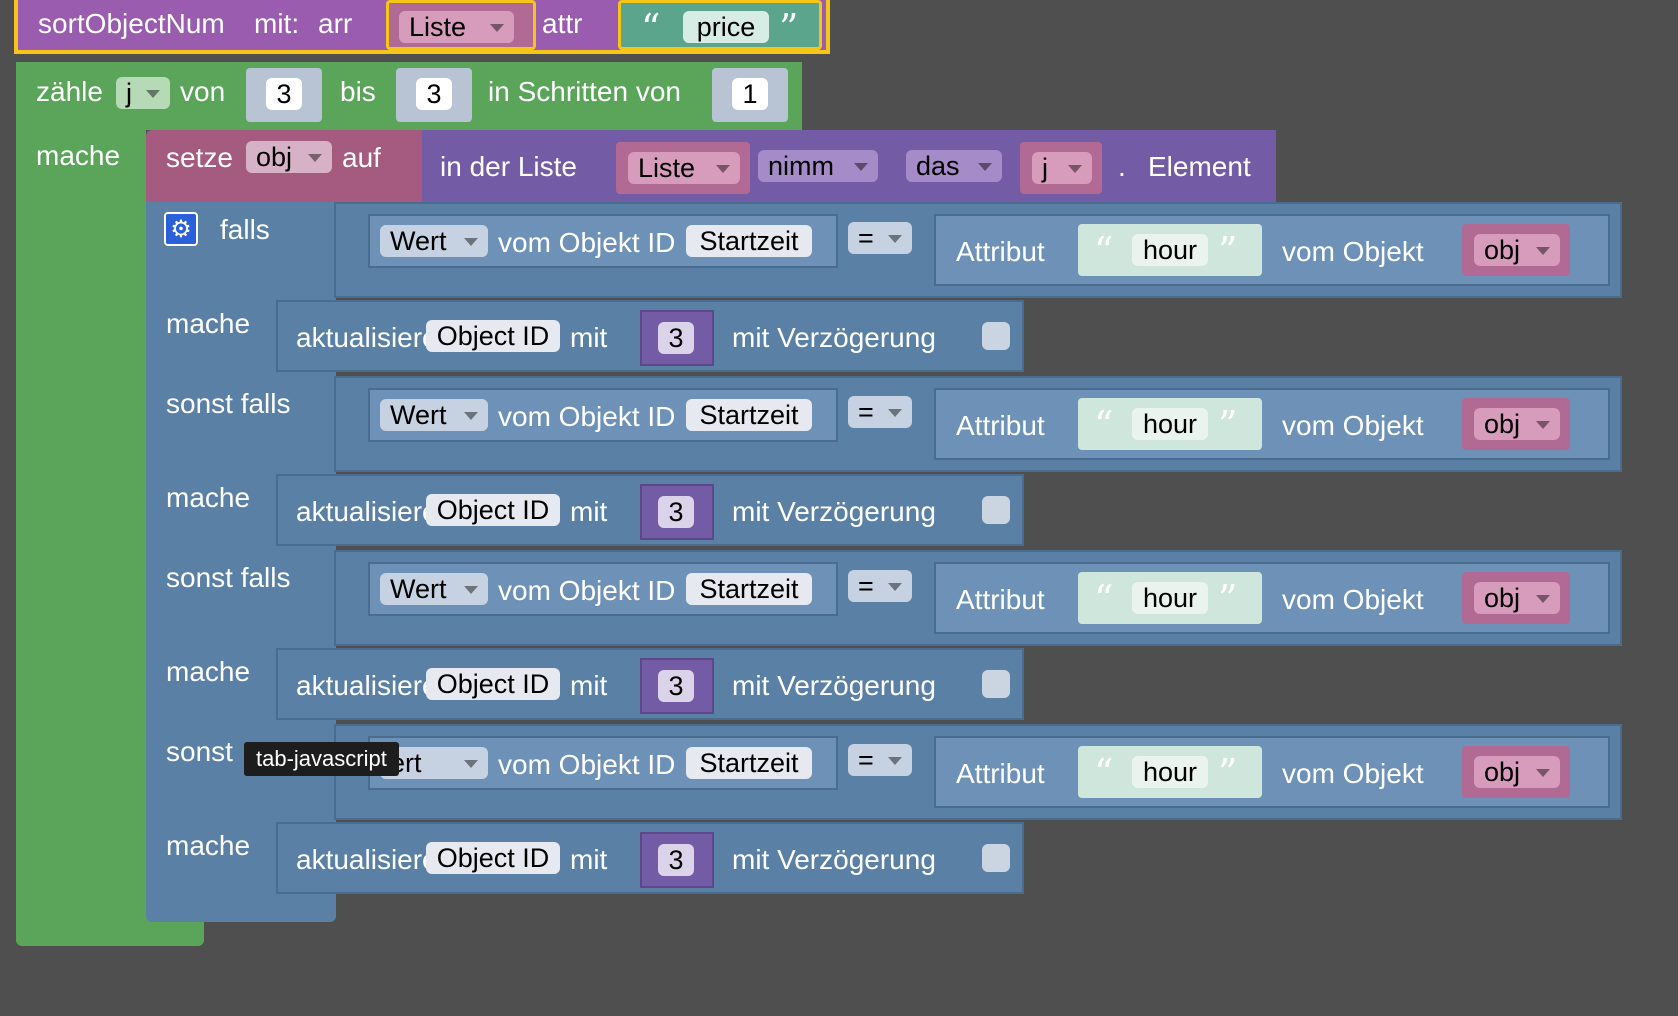 This screenshot has width=1678, height=1016. What do you see at coordinates (367, 859) in the screenshot?
I see `update-label: aktualisiere` at bounding box center [367, 859].